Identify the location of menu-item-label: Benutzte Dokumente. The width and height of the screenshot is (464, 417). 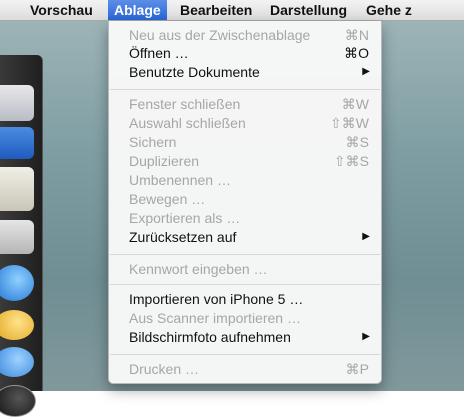
(194, 72).